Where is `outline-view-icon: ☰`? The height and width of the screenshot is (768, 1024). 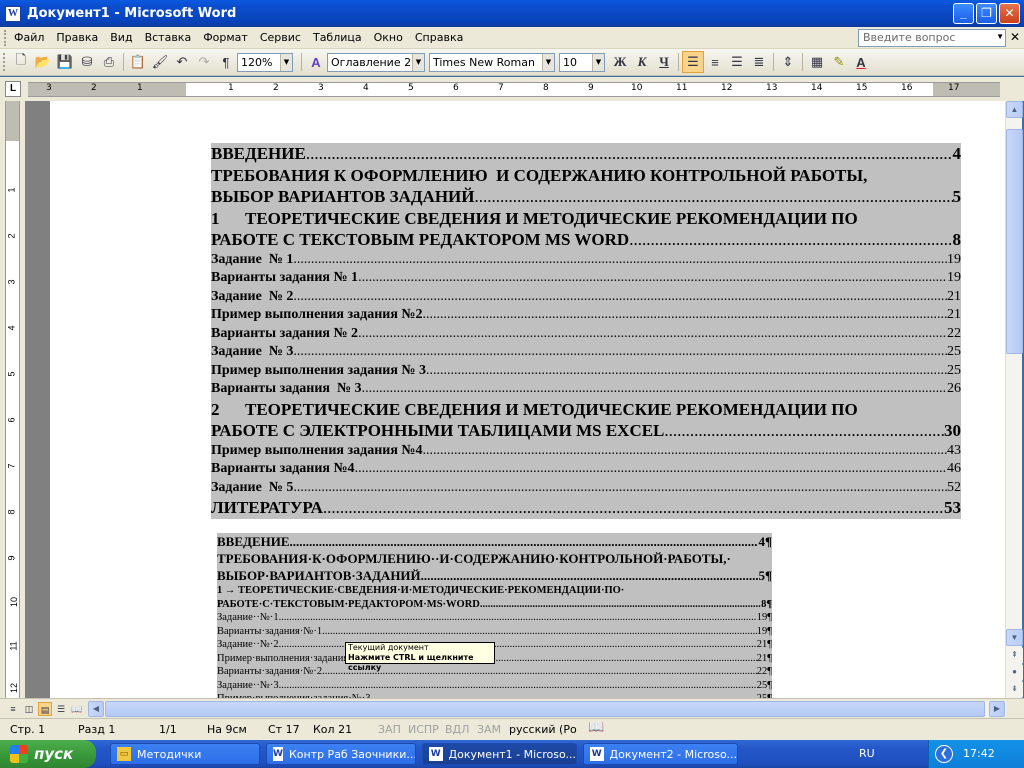
outline-view-icon: ☰ is located at coordinates (61, 709).